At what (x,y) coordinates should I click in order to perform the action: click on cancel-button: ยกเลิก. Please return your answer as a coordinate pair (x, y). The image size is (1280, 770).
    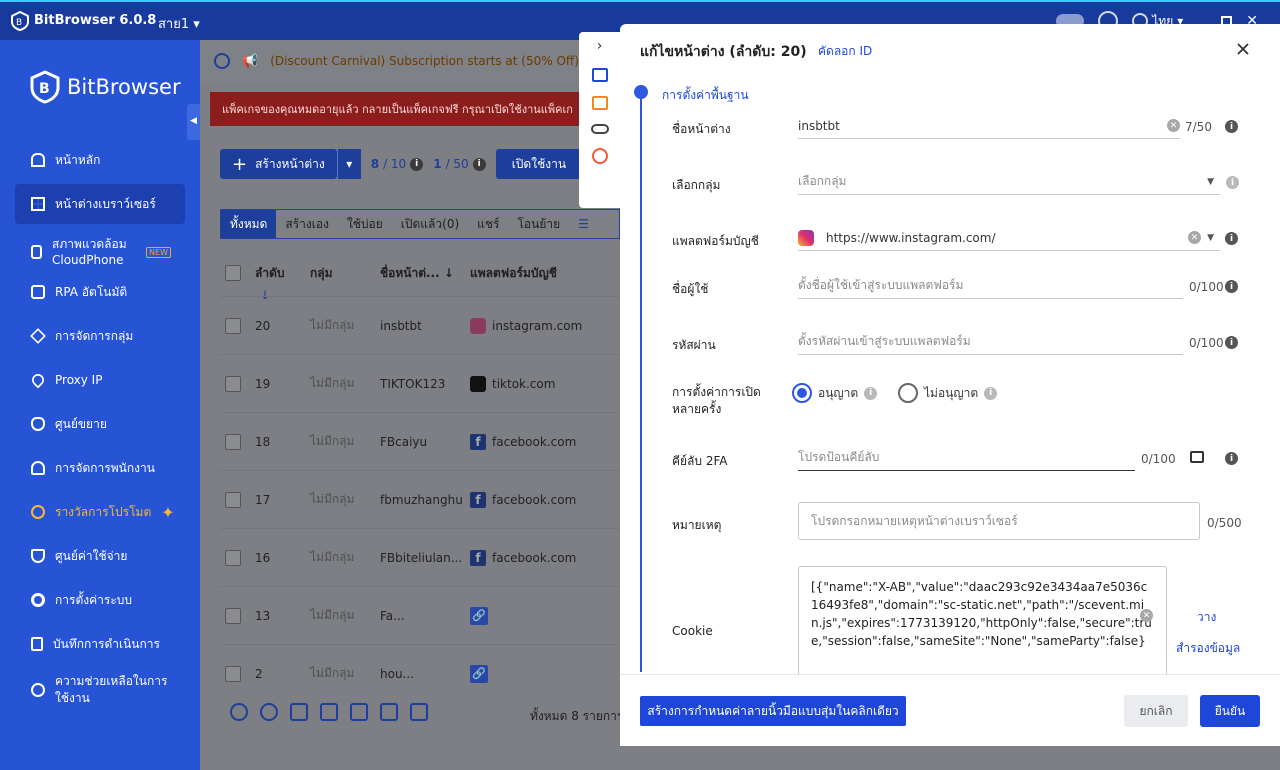
    Looking at the image, I should click on (1156, 711).